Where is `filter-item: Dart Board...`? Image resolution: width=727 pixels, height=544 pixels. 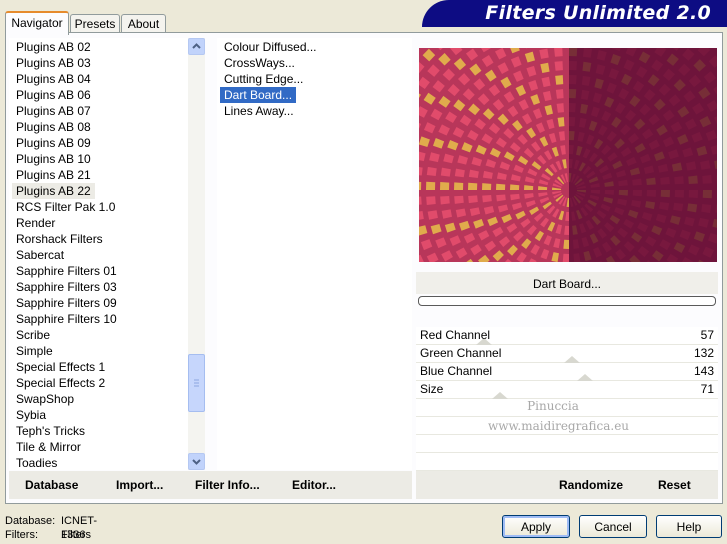
filter-item: Dart Board... is located at coordinates (258, 95).